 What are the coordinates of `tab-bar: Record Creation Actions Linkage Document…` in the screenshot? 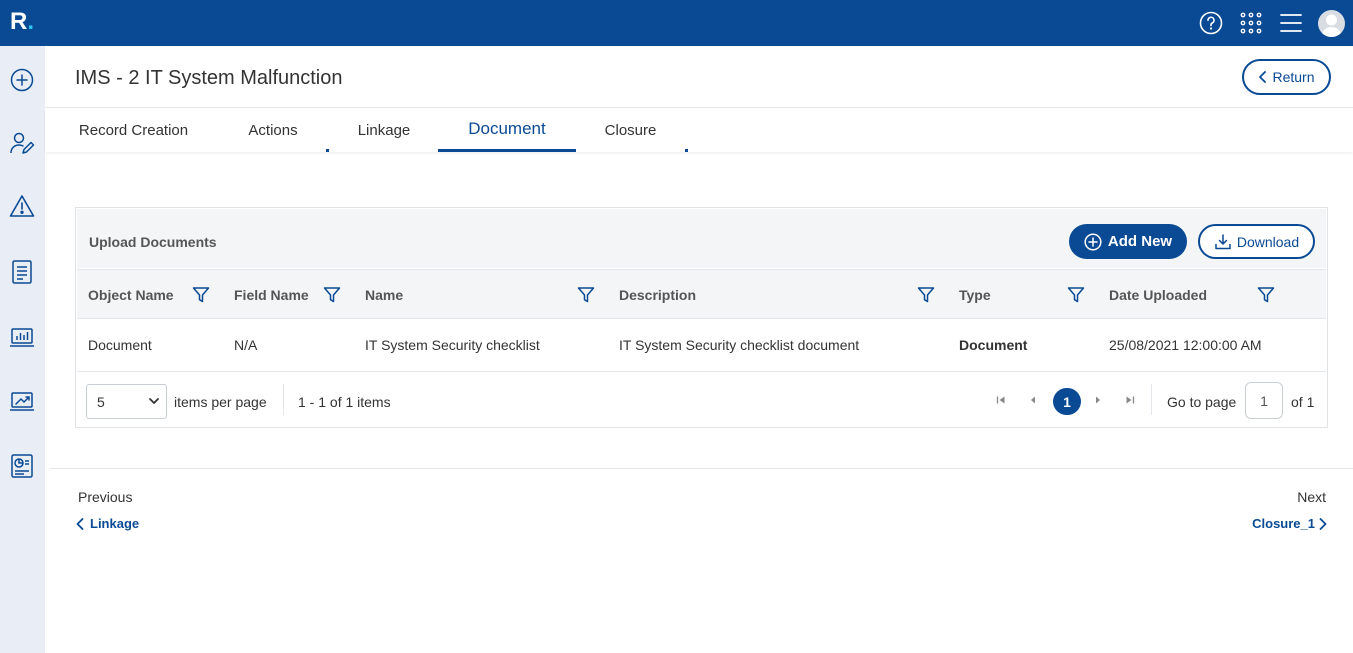 It's located at (699, 130).